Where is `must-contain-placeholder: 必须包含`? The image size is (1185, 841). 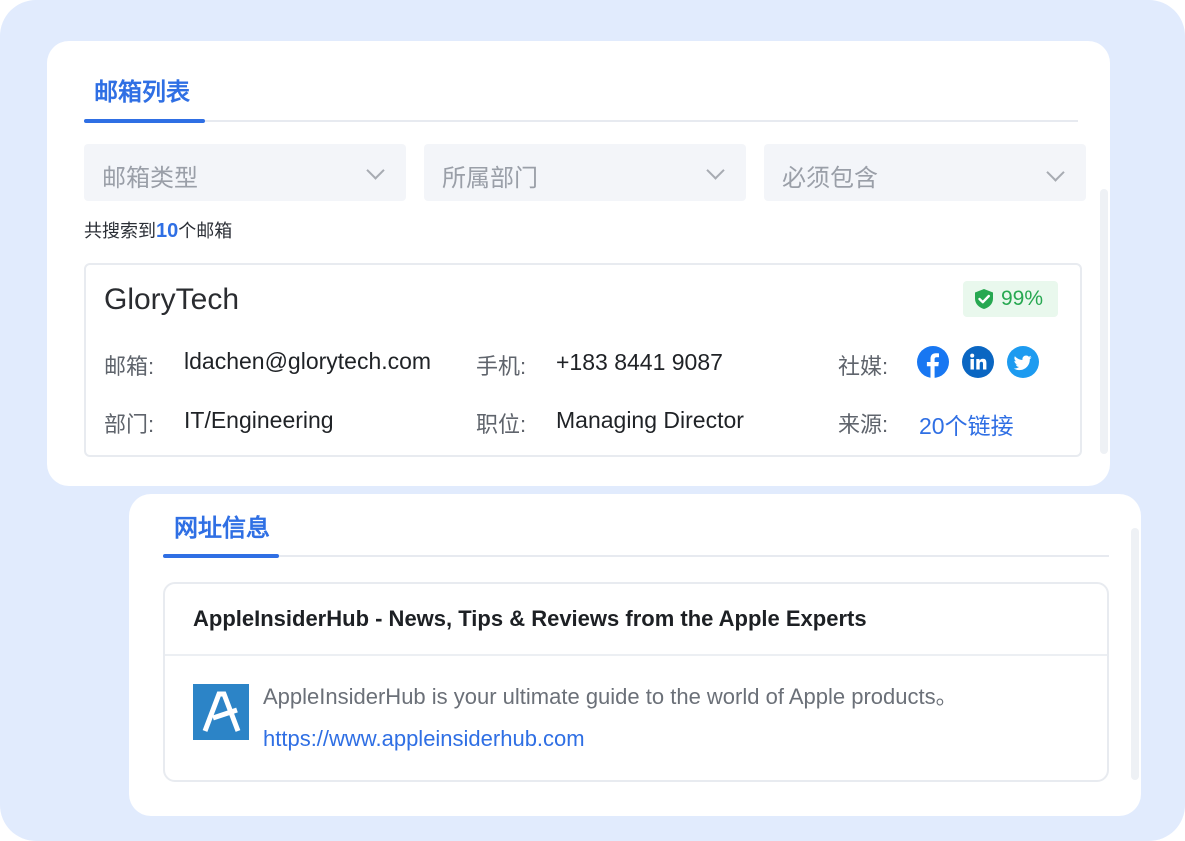
must-contain-placeholder: 必须包含 is located at coordinates (830, 178).